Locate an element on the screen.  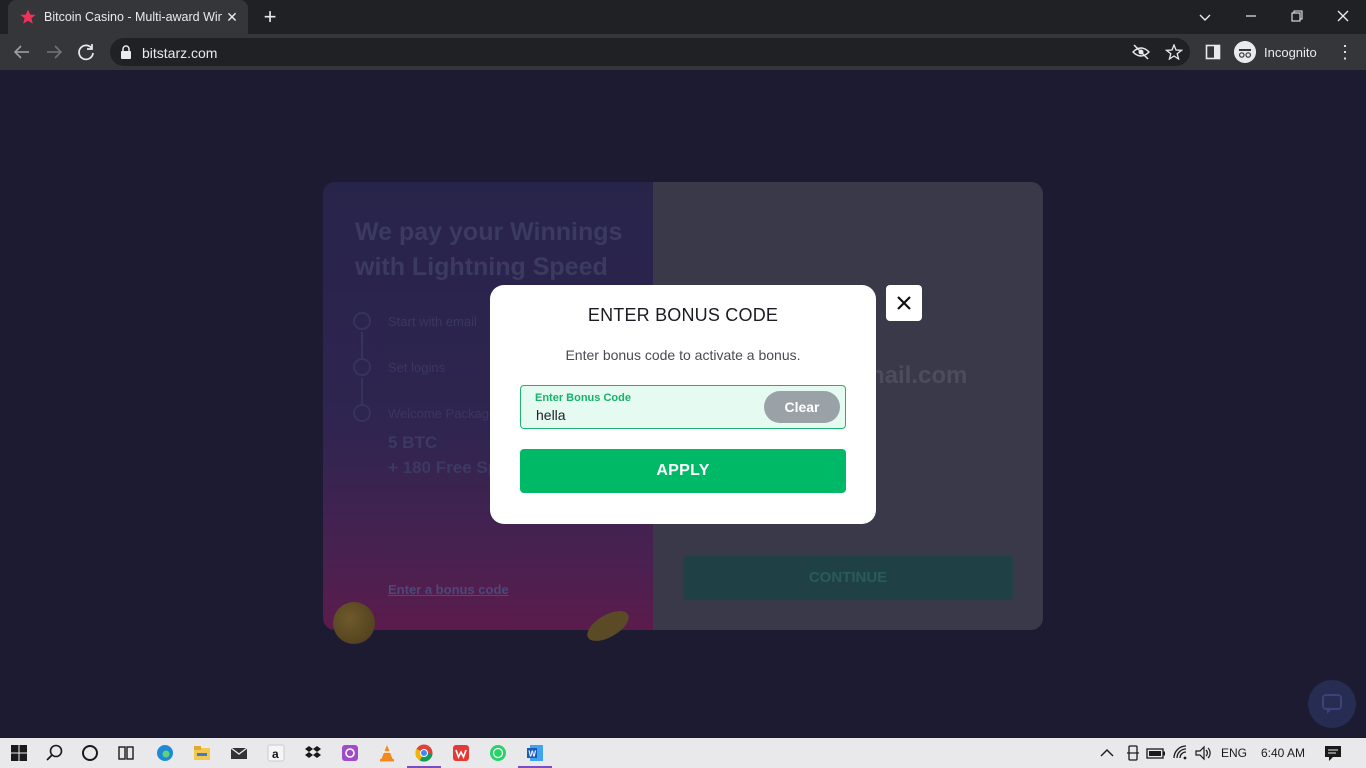
dialog-title: ENTER BONUS CODE is located at coordinates (683, 315).